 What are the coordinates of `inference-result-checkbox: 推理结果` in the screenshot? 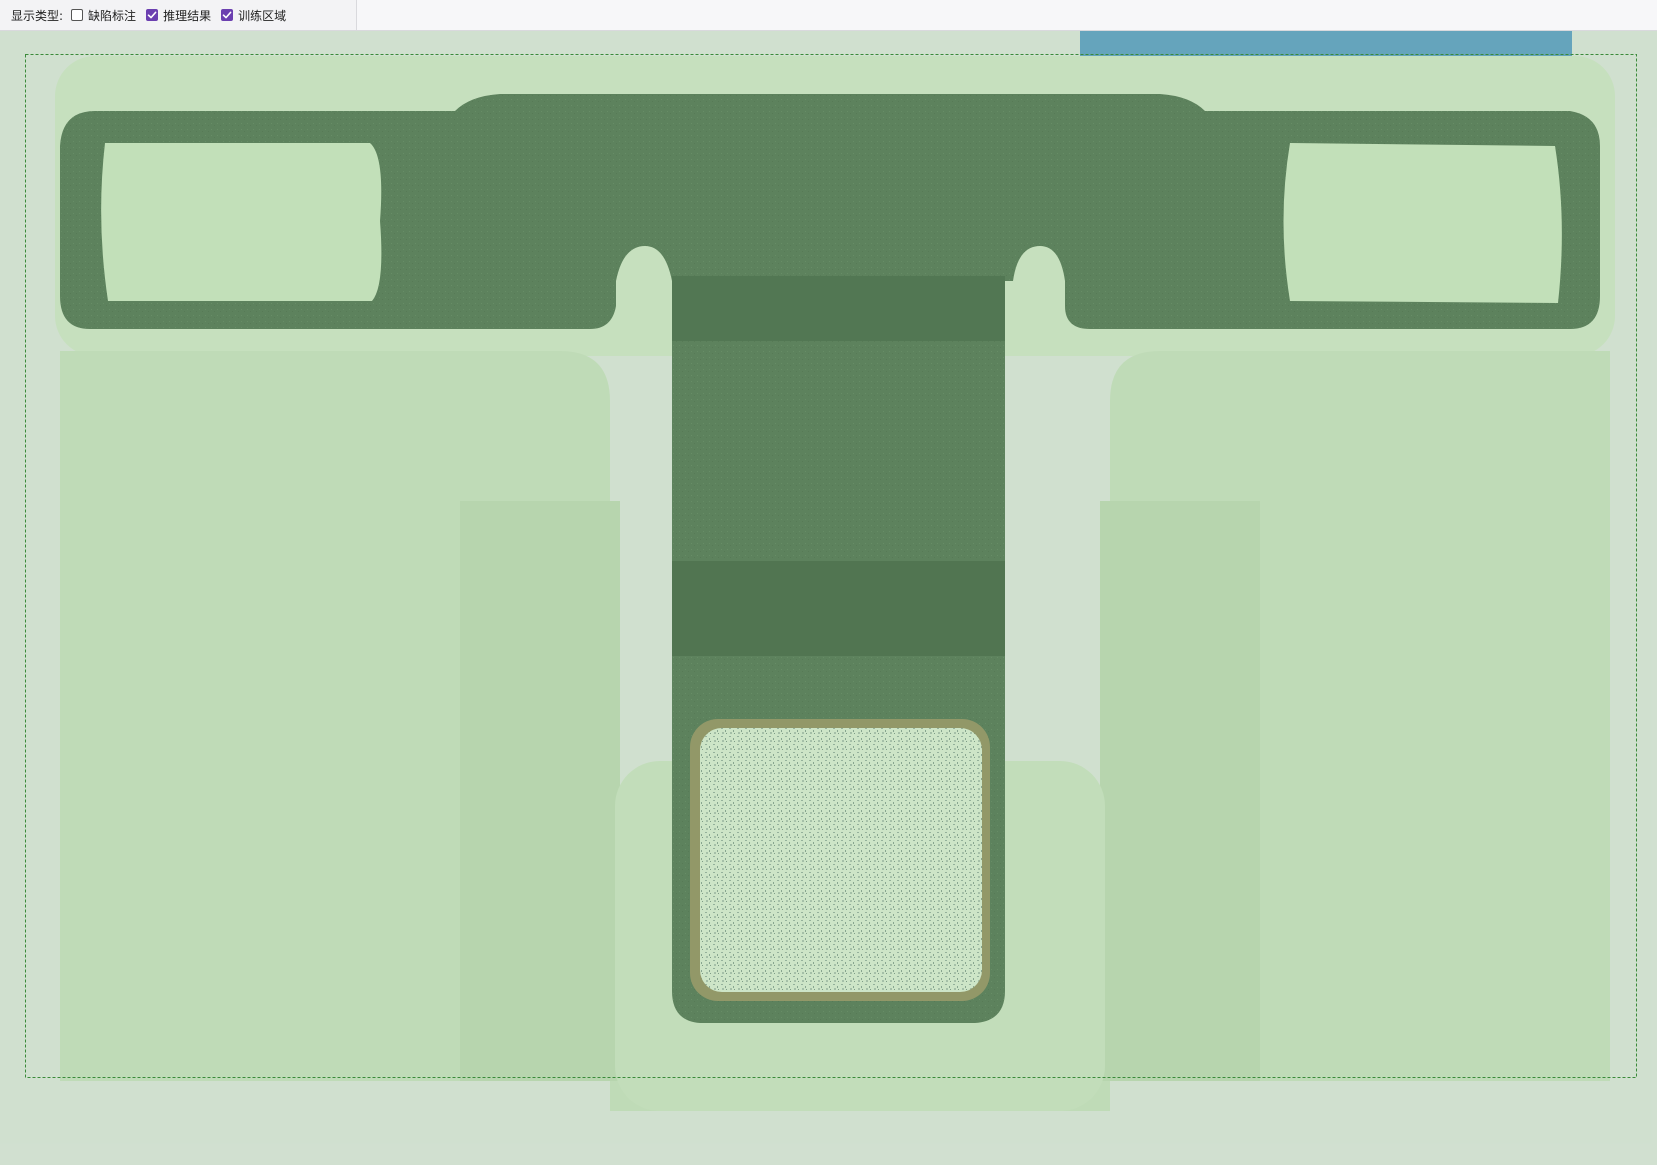 It's located at (178, 15).